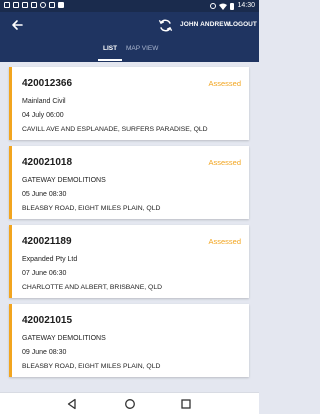 The height and width of the screenshot is (414, 320). I want to click on tab-list: LIST, so click(110, 48).